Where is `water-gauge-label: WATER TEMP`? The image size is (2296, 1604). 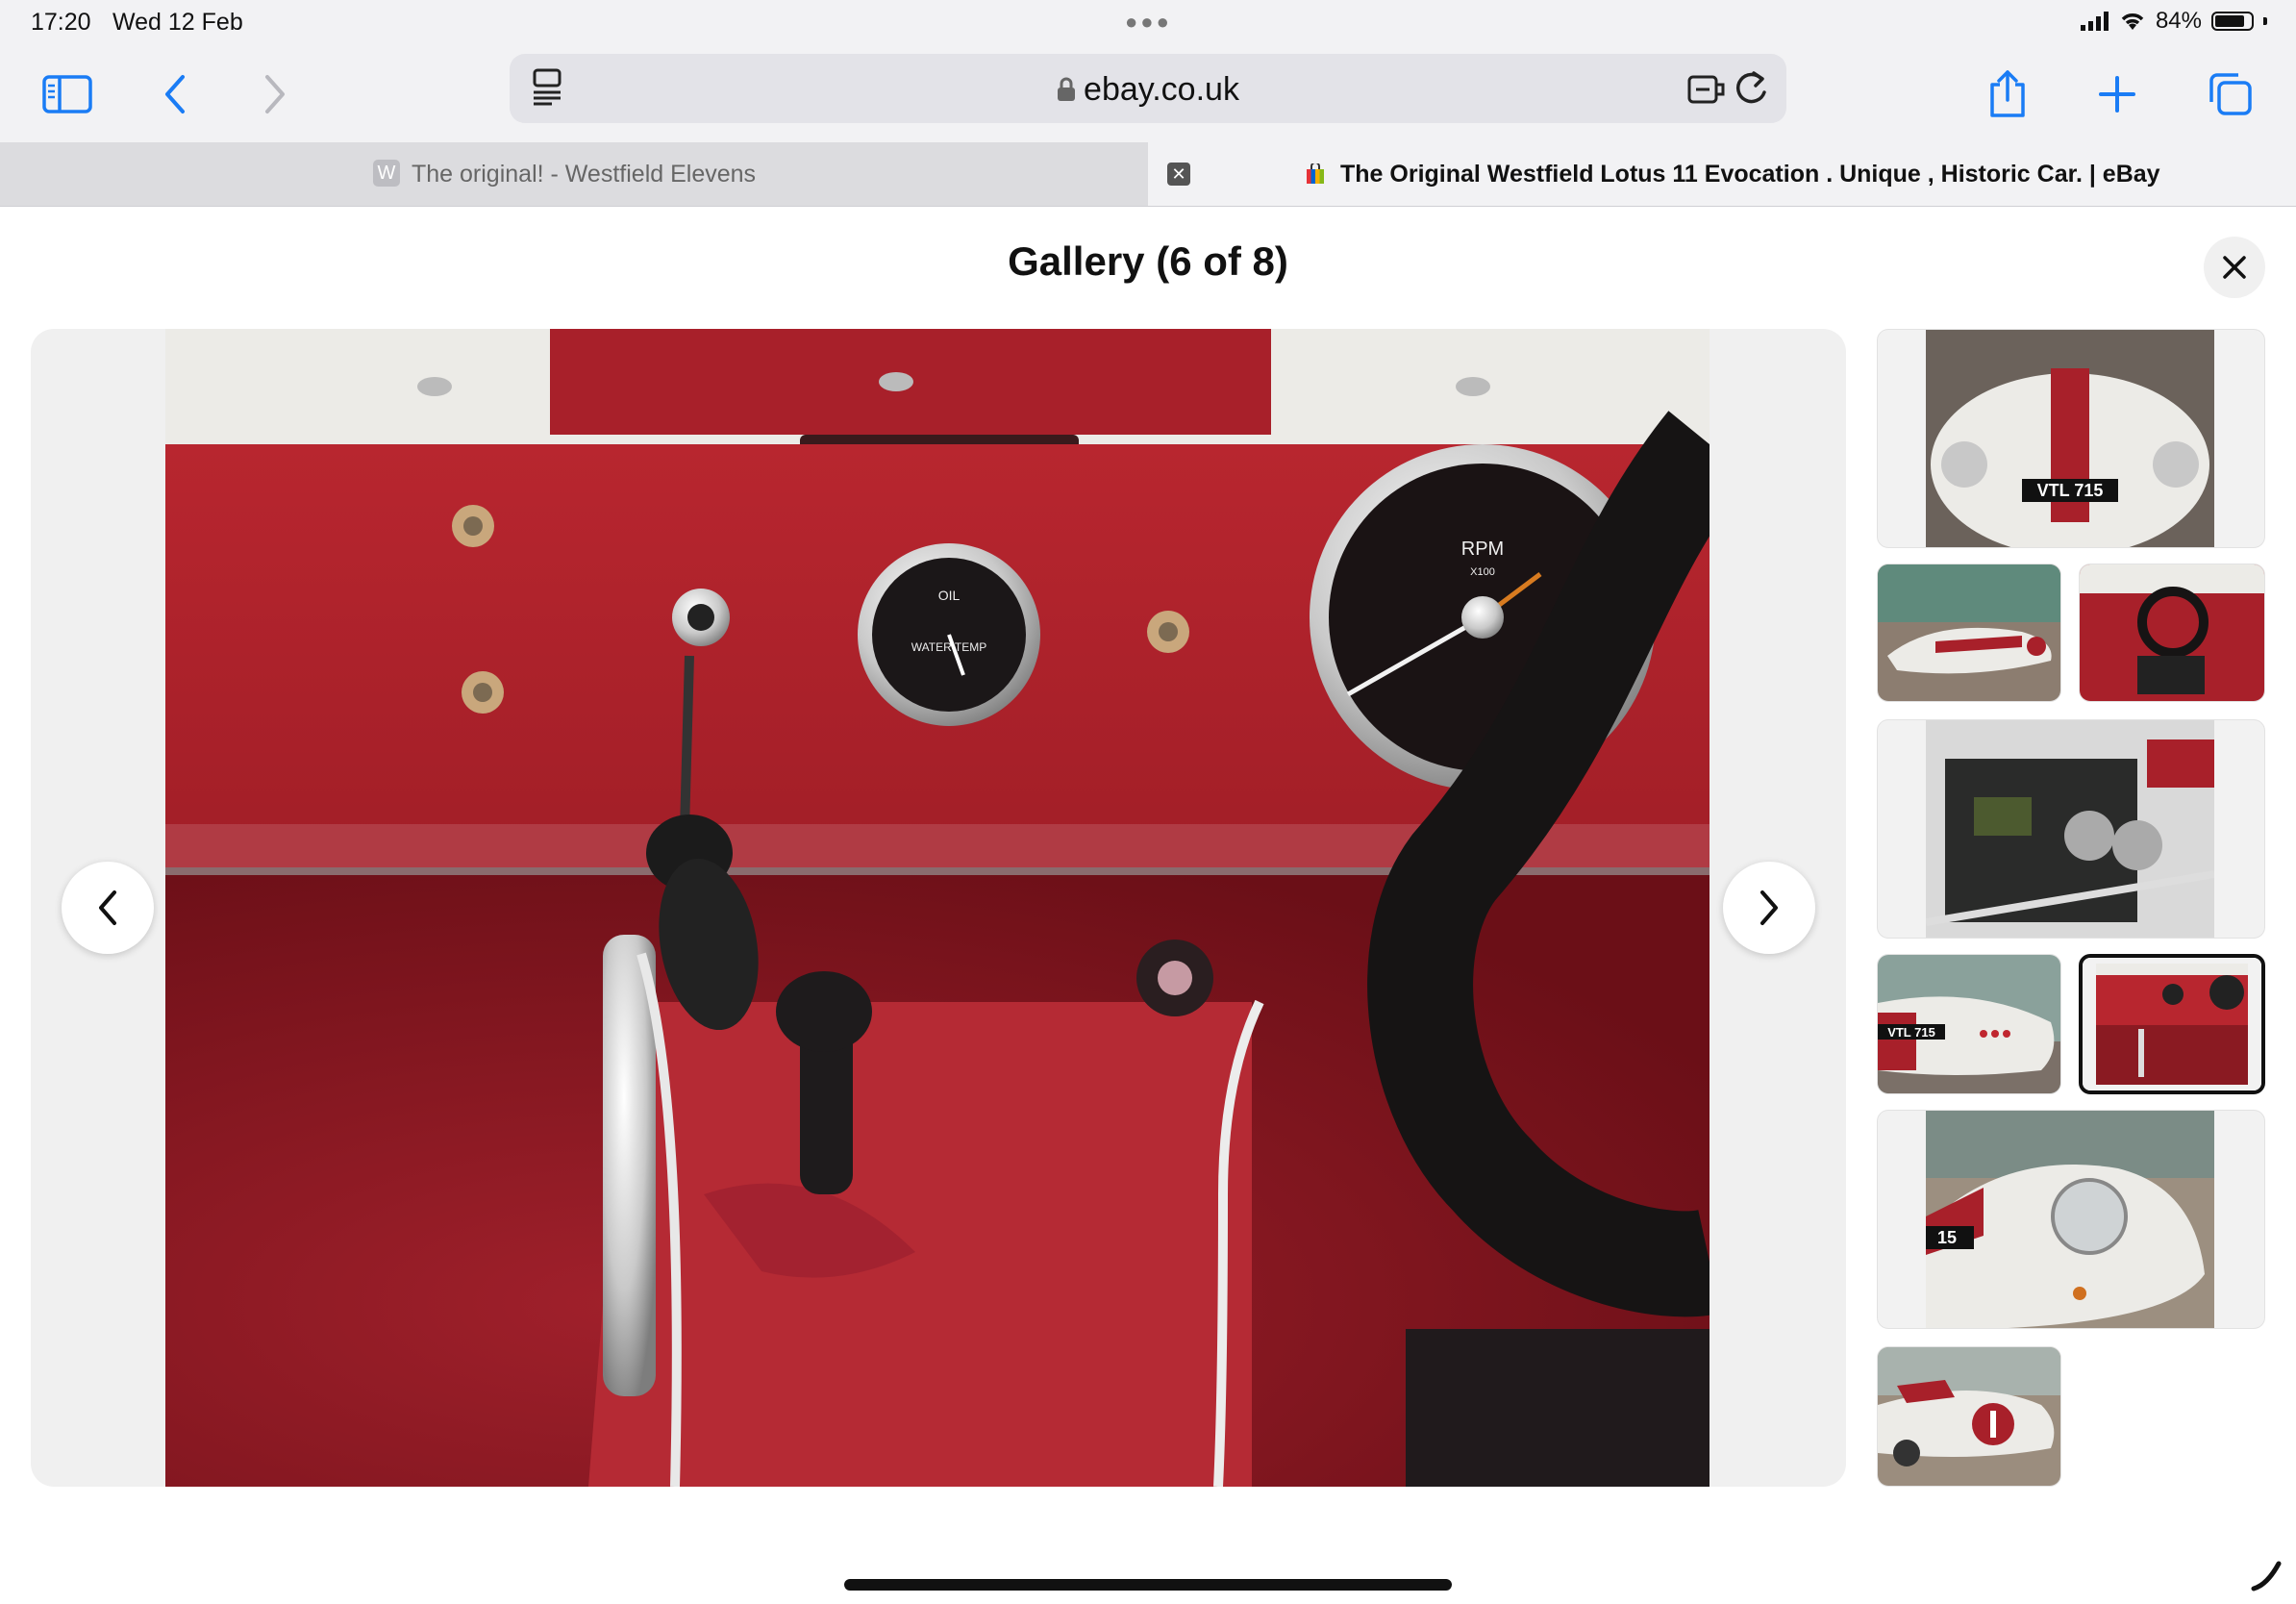 water-gauge-label: WATER TEMP is located at coordinates (948, 647).